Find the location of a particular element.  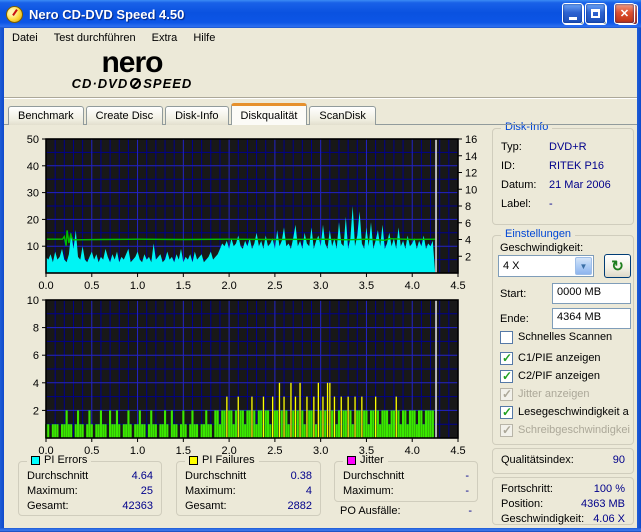

stats-box-jitter: Jitter Durchschnitt - Maximum: - is located at coordinates (406, 478).